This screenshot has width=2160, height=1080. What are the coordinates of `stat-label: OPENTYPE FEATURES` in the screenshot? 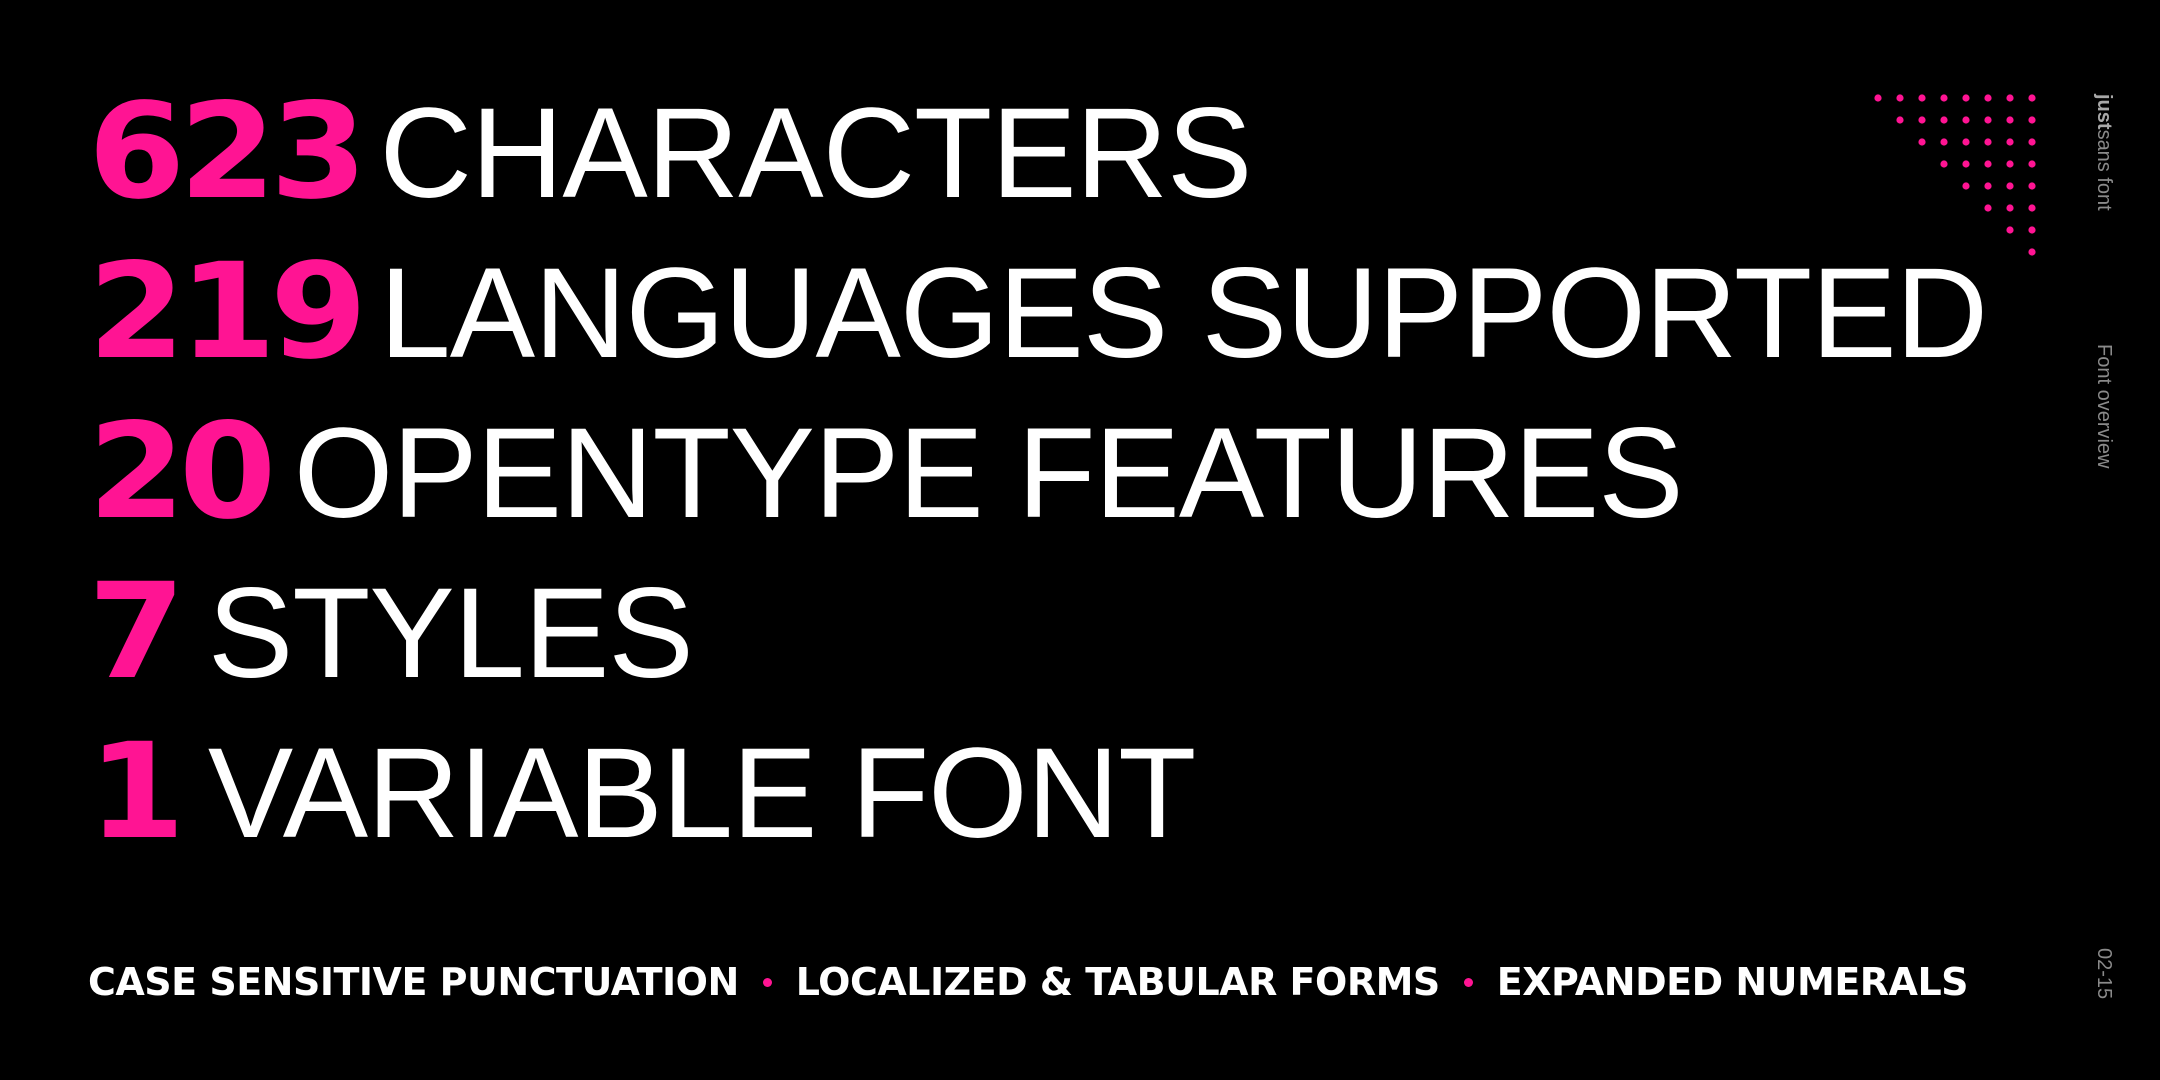 It's located at (988, 473).